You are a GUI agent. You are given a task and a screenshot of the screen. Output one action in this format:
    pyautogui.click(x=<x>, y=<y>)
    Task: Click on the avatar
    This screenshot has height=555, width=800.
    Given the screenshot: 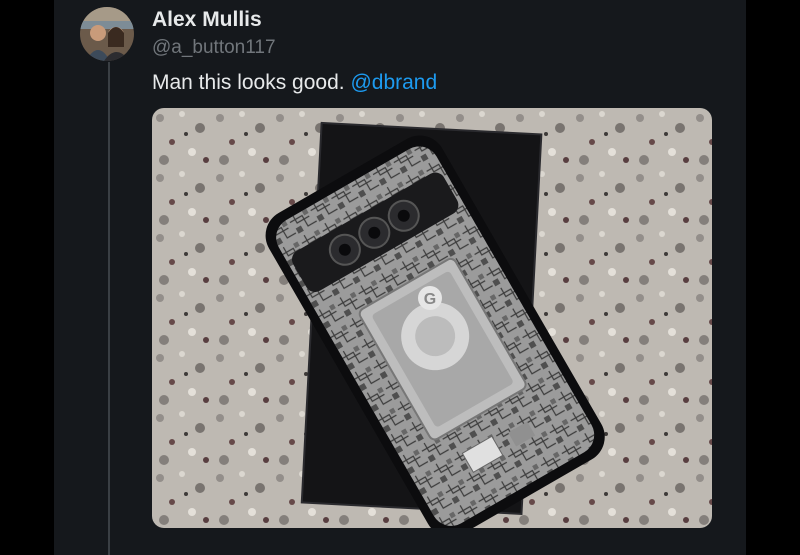 What is the action you would take?
    pyautogui.click(x=107, y=34)
    